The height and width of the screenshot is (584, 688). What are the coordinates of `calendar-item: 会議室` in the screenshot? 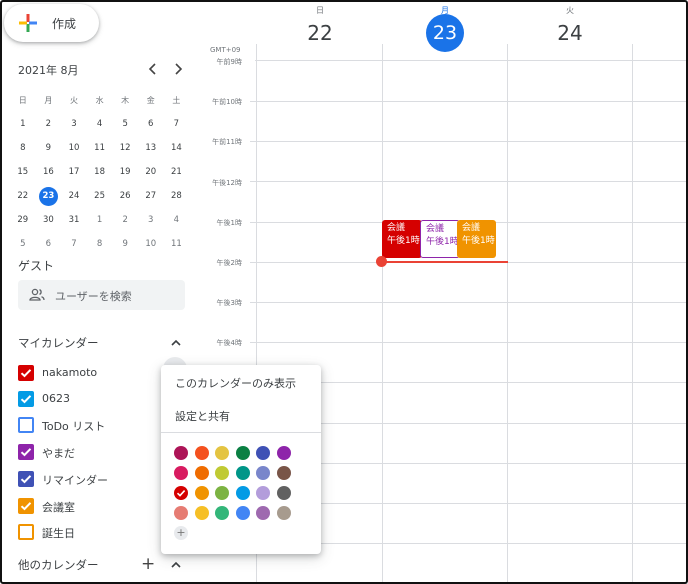 It's located at (93, 506).